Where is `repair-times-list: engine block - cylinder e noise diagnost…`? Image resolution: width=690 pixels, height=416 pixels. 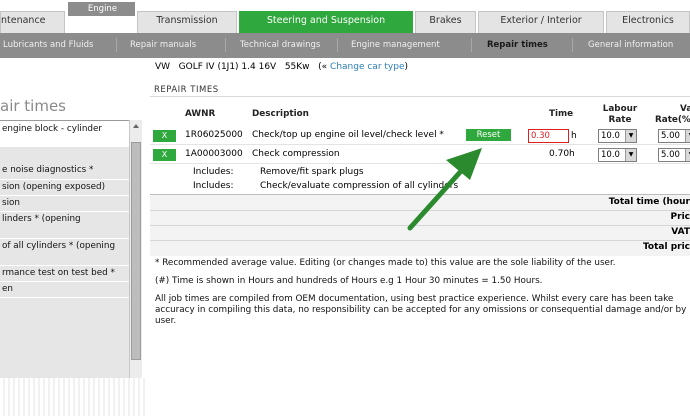
repair-times-list: engine block - cylinder e noise diagnost… is located at coordinates (64, 250).